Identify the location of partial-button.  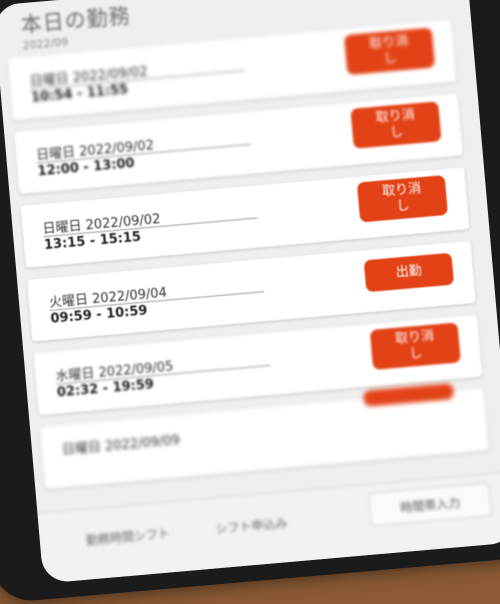
(409, 395).